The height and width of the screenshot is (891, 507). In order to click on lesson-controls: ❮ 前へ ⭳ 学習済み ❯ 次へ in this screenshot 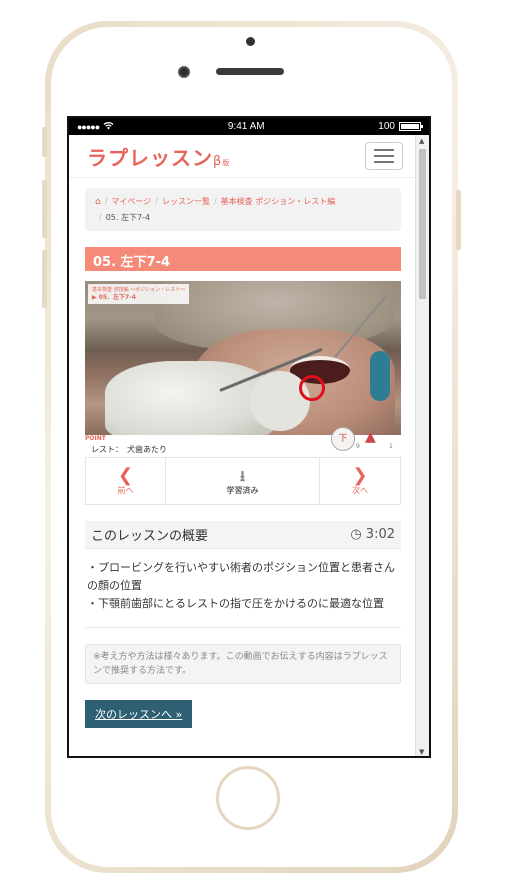, I will do `click(243, 481)`.